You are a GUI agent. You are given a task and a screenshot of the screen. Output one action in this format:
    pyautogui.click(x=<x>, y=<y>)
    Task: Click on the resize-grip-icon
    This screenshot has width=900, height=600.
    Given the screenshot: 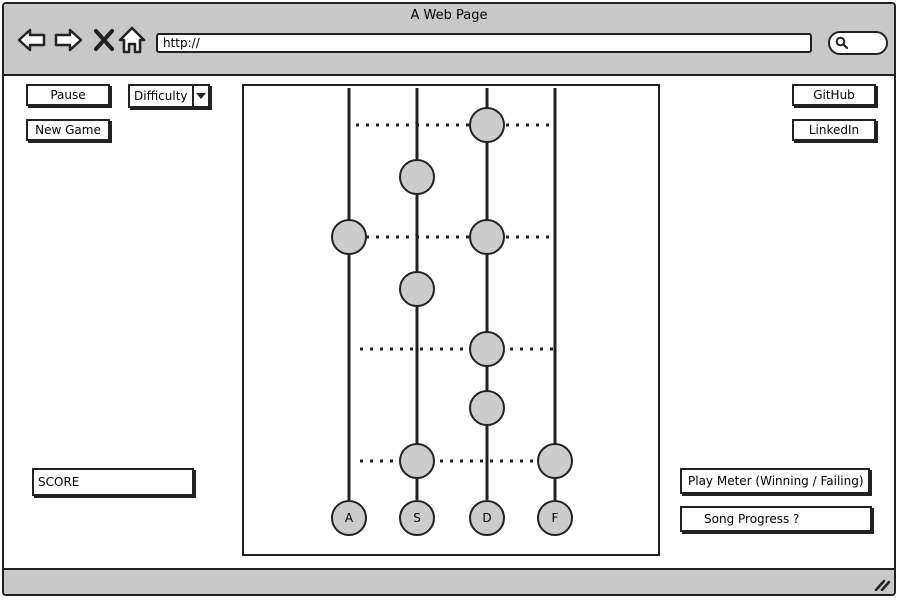 What is the action you would take?
    pyautogui.click(x=882, y=584)
    